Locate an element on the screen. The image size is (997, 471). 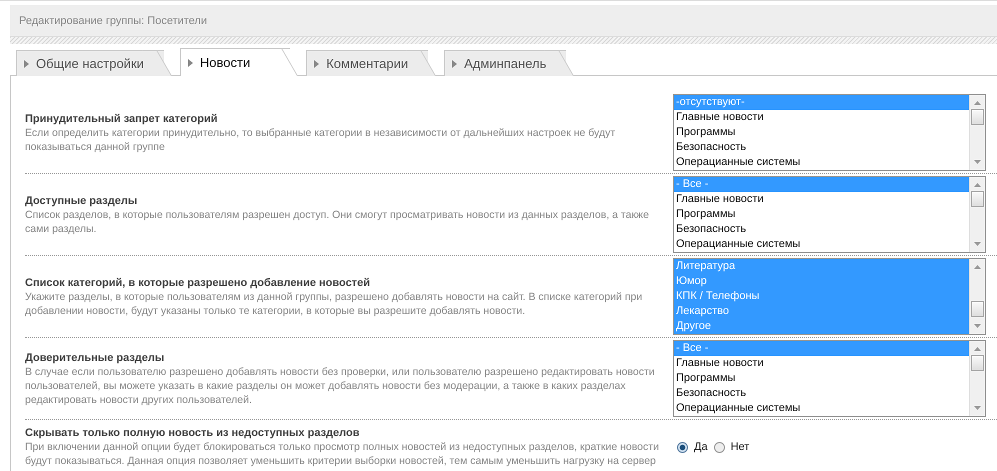
setting-title: Принудительный запрет категорий is located at coordinates (121, 119).